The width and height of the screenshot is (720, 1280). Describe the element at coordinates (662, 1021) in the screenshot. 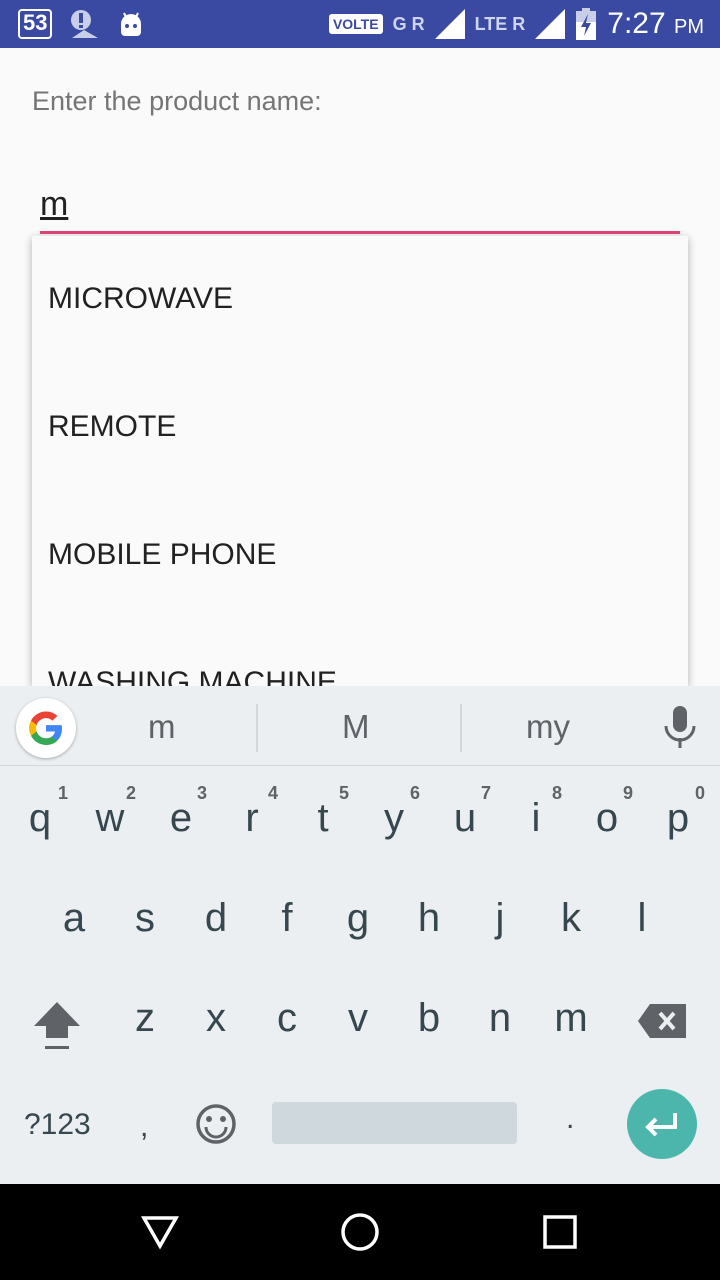

I see `backspace-icon` at that location.